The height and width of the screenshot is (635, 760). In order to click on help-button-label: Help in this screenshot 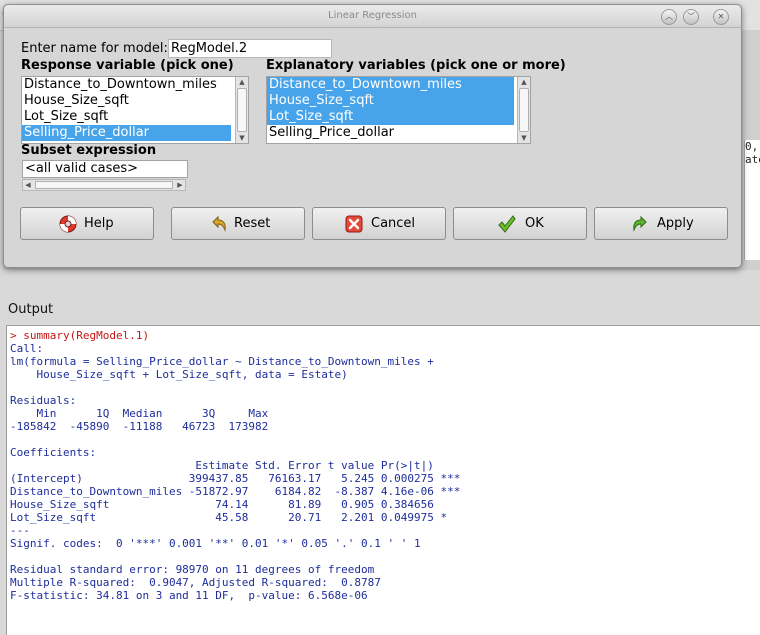, I will do `click(99, 223)`.